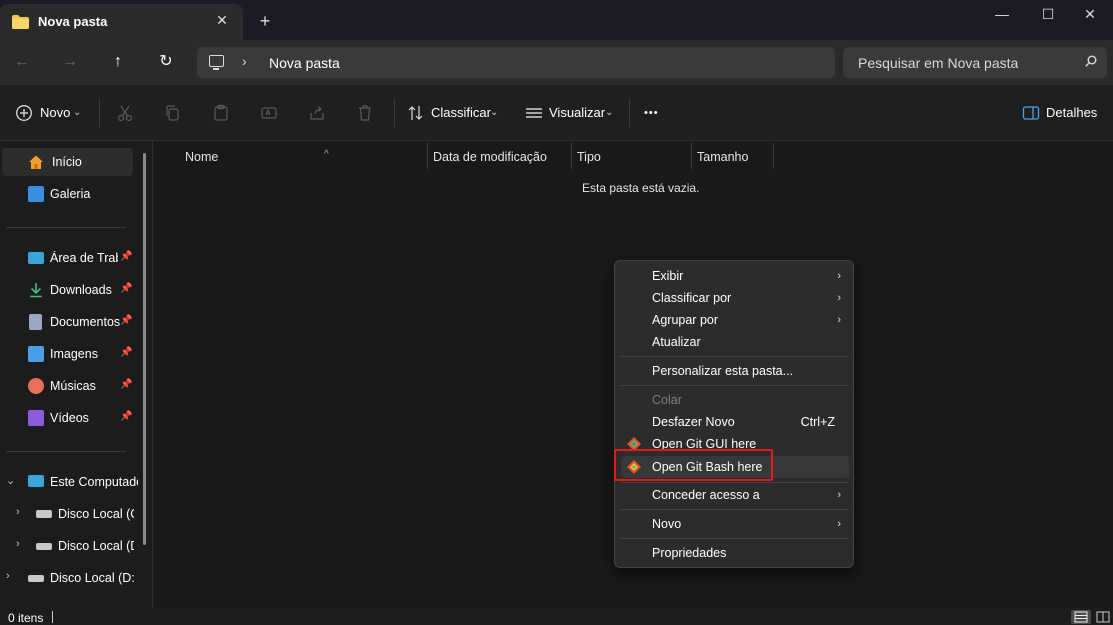 Image resolution: width=1113 pixels, height=625 pixels. I want to click on copy-icon, so click(173, 113).